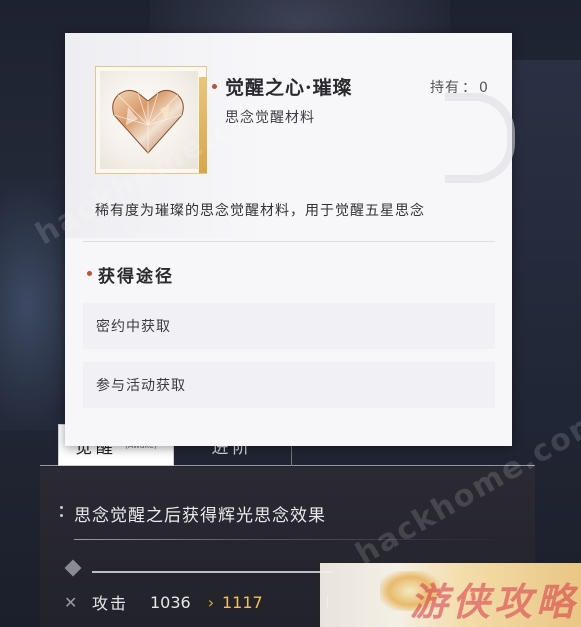 The image size is (581, 627). Describe the element at coordinates (480, 138) in the screenshot. I see `card-decor-mark` at that location.